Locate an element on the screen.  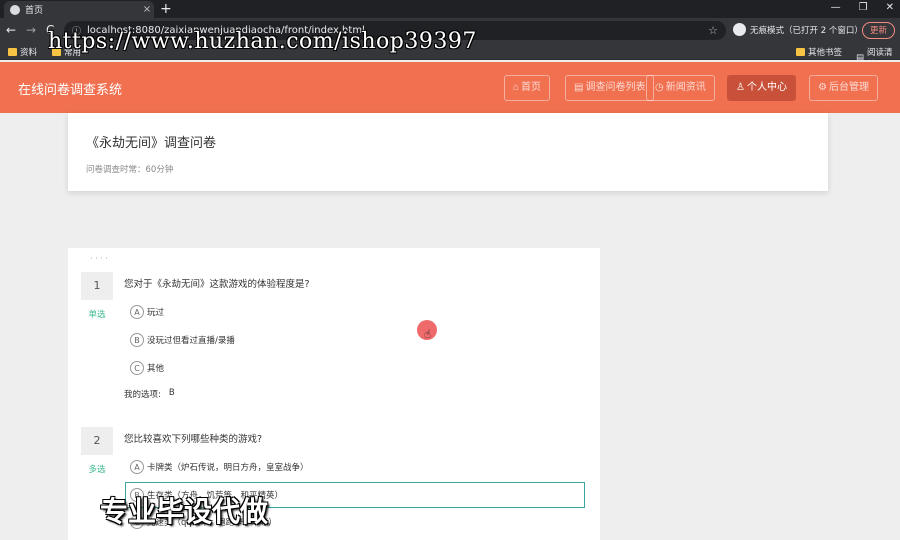
nav-survey-list-button: ▤ 调查问卷列表 is located at coordinates (610, 88).